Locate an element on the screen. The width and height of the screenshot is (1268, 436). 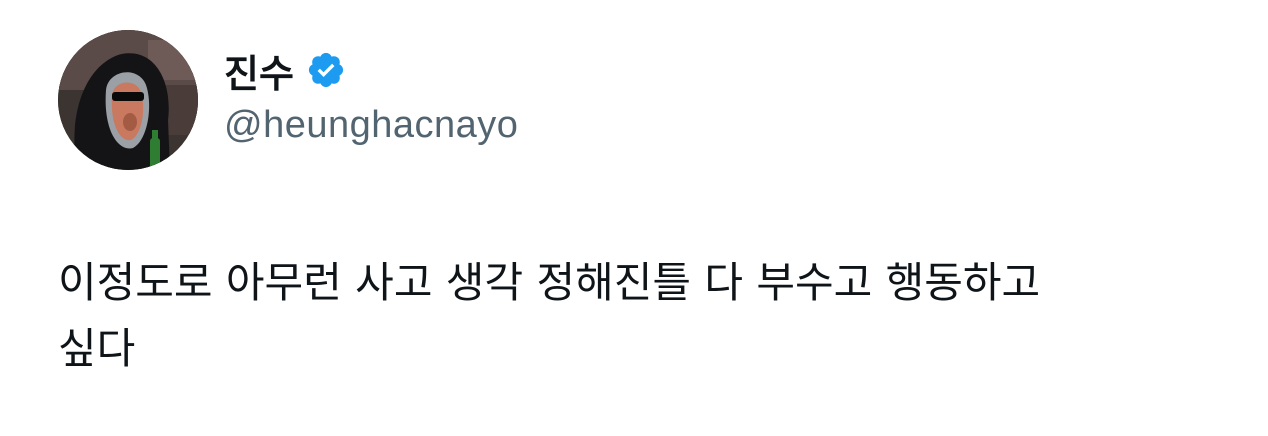
author-display-name: 진수 is located at coordinates (259, 70).